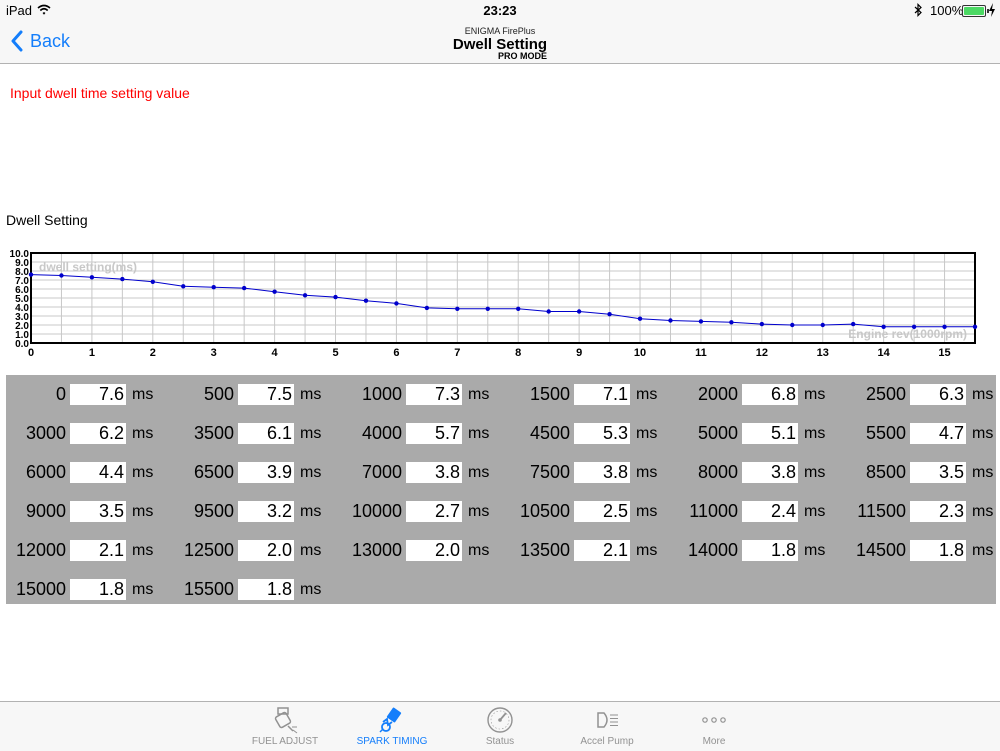 The height and width of the screenshot is (751, 1000). What do you see at coordinates (944, 353) in the screenshot?
I see `x-tick-label: 15` at bounding box center [944, 353].